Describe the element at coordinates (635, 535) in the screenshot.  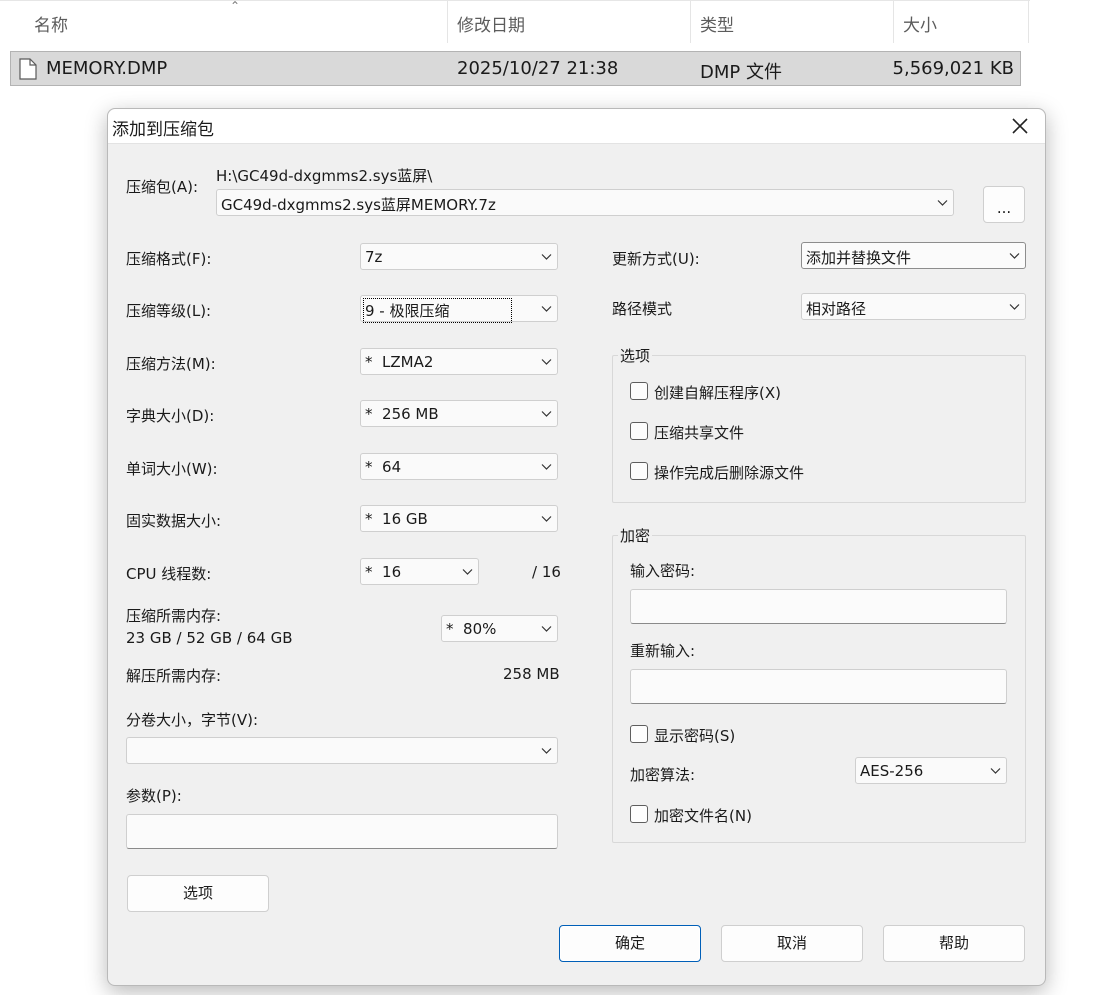
I see `encryption-group-title: 加密` at that location.